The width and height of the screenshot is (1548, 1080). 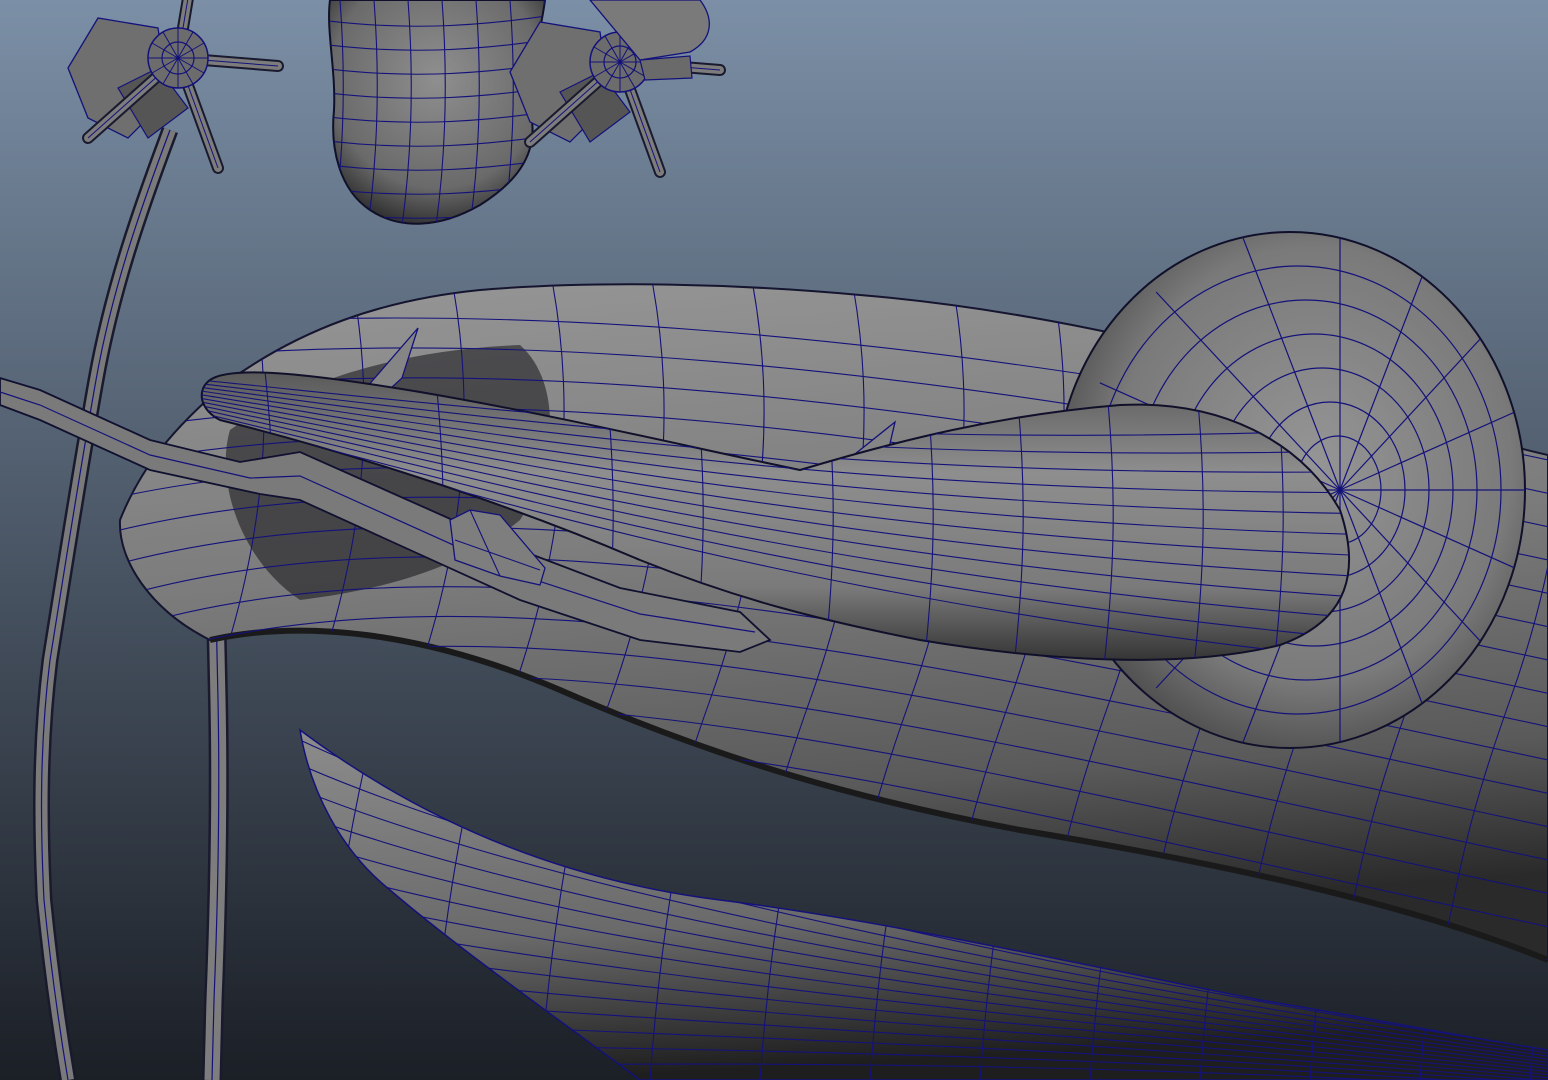 I want to click on right-flower-stem-block, so click(x=666, y=68).